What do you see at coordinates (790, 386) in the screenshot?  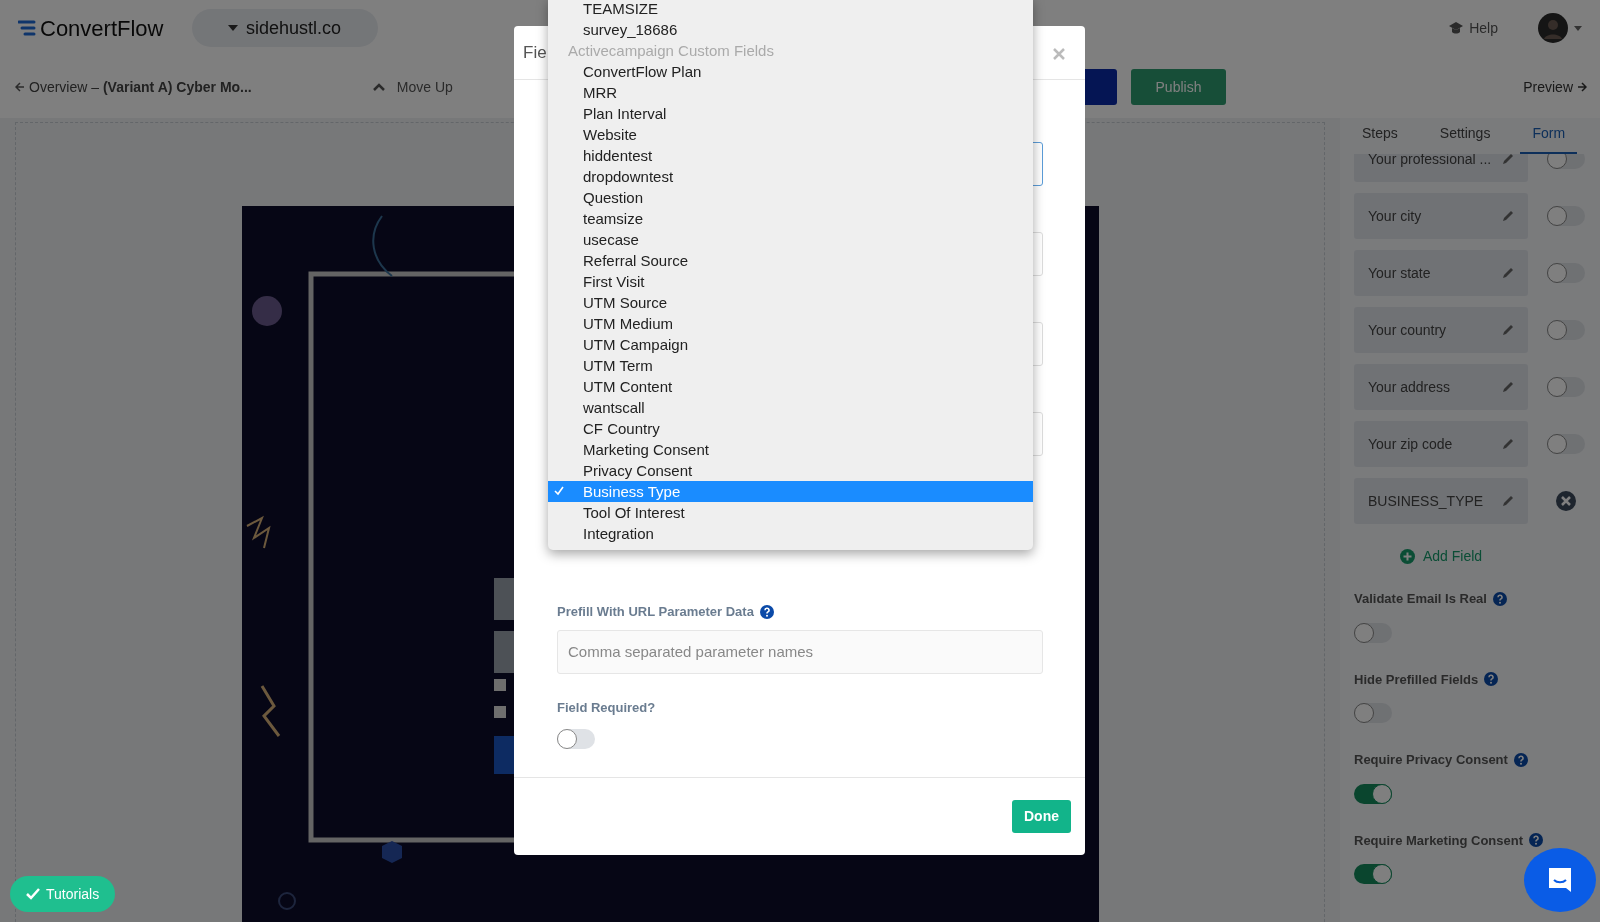 I see `dropdown-option: UTM Content` at bounding box center [790, 386].